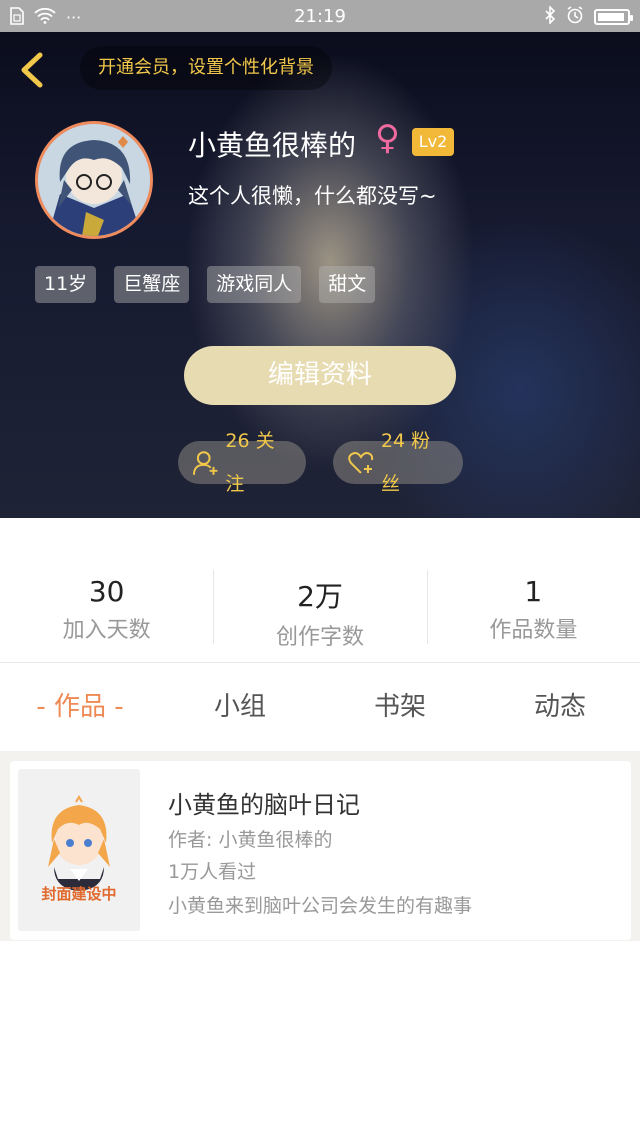 The width and height of the screenshot is (640, 1138). What do you see at coordinates (312, 196) in the screenshot?
I see `signature: 这个人很懒，什么都没写~` at bounding box center [312, 196].